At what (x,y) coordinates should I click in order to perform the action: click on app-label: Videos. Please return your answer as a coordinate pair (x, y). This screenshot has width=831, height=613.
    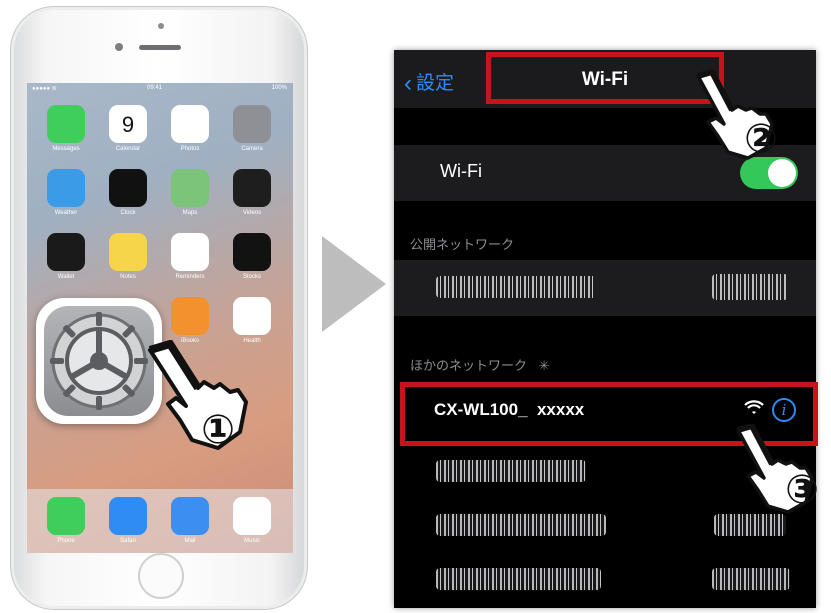
    Looking at the image, I should click on (252, 213).